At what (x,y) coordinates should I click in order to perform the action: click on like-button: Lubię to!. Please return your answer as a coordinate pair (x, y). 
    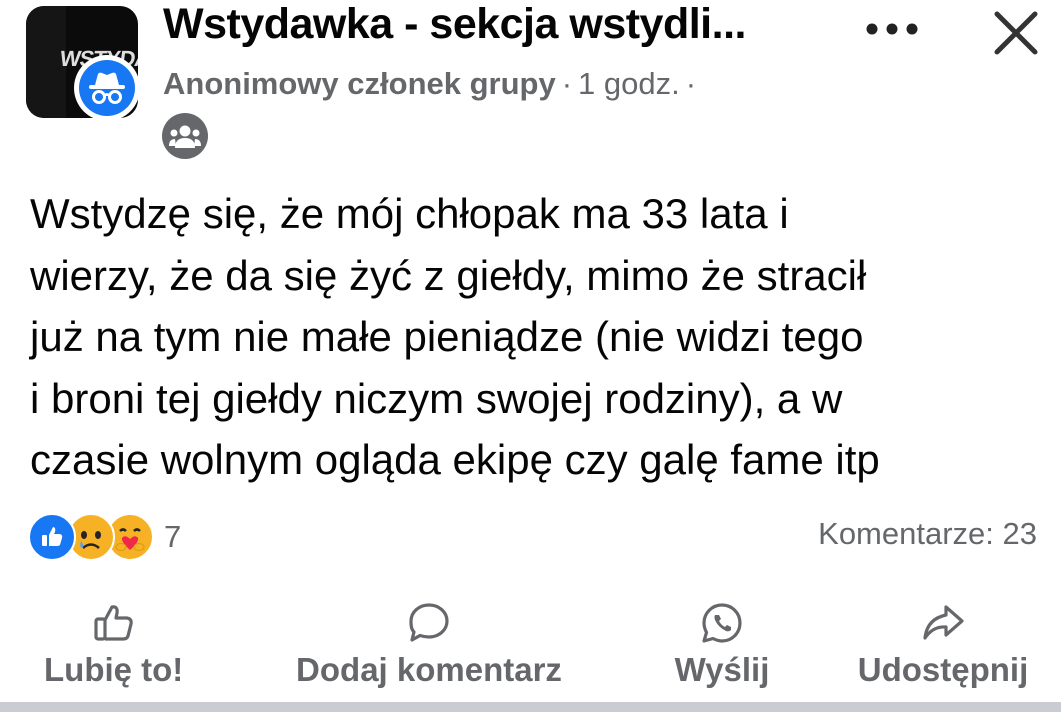
    Looking at the image, I should click on (113, 642).